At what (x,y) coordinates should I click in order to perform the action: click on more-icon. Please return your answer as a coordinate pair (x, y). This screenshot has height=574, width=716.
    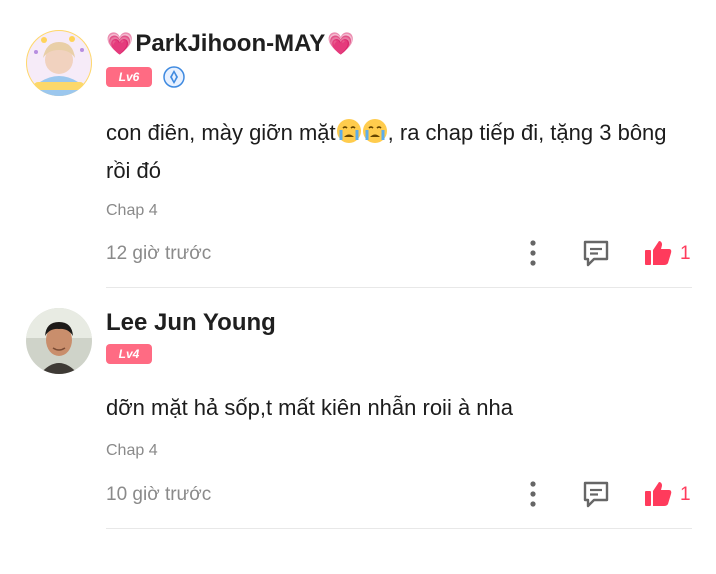
    Looking at the image, I should click on (533, 494).